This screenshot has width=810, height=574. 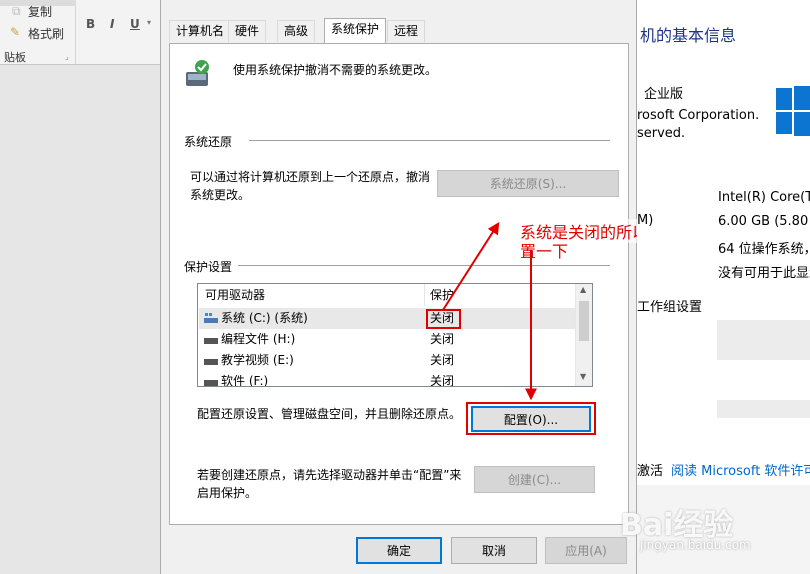 I want to click on pen-text: 没有可用于此显示, so click(x=764, y=273).